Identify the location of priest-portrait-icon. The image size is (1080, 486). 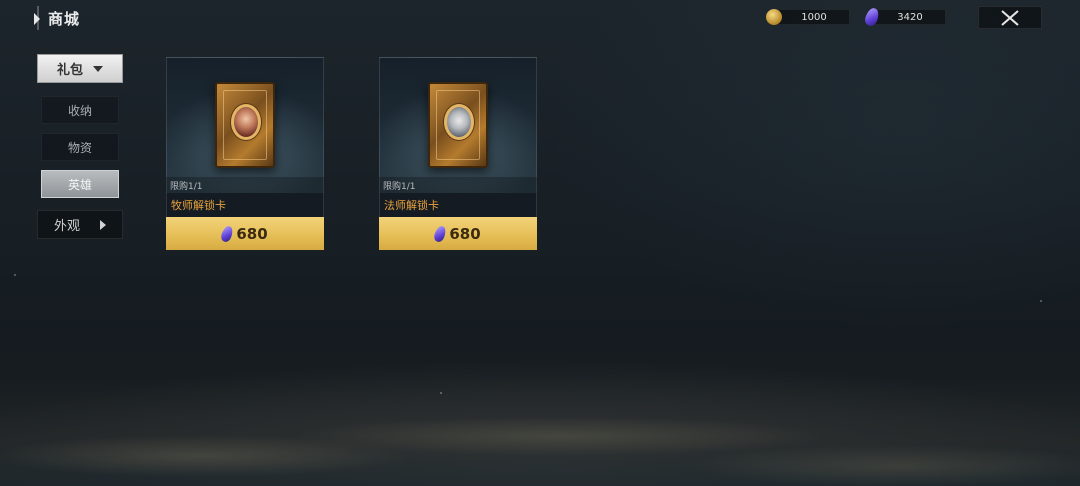
(246, 122).